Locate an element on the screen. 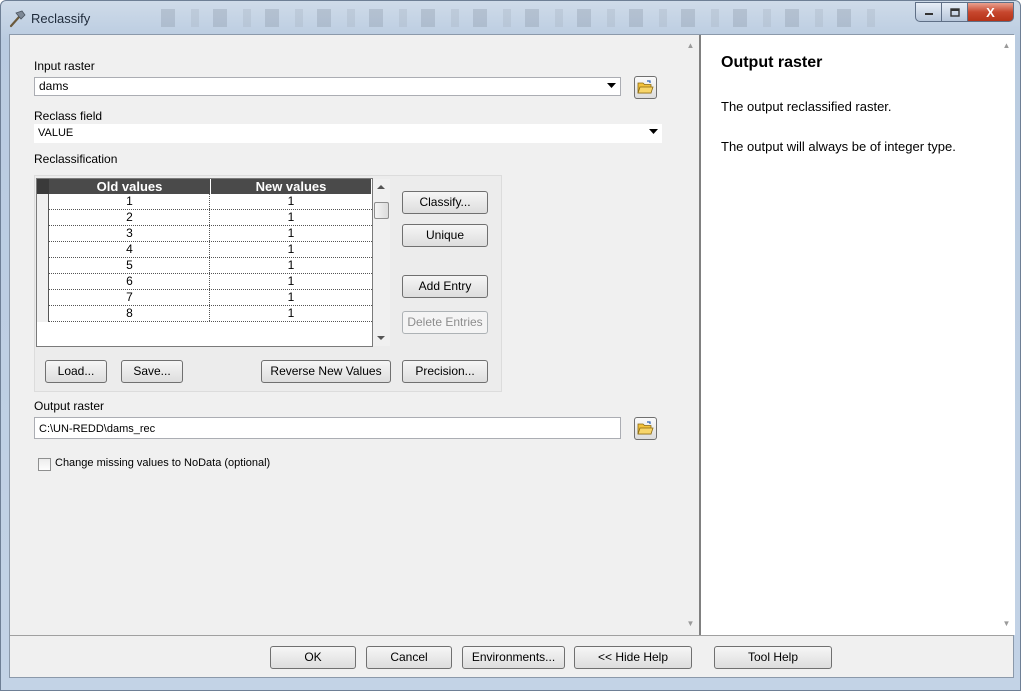 The image size is (1021, 691). reverse-new-values-button: Reverse New Values is located at coordinates (326, 371).